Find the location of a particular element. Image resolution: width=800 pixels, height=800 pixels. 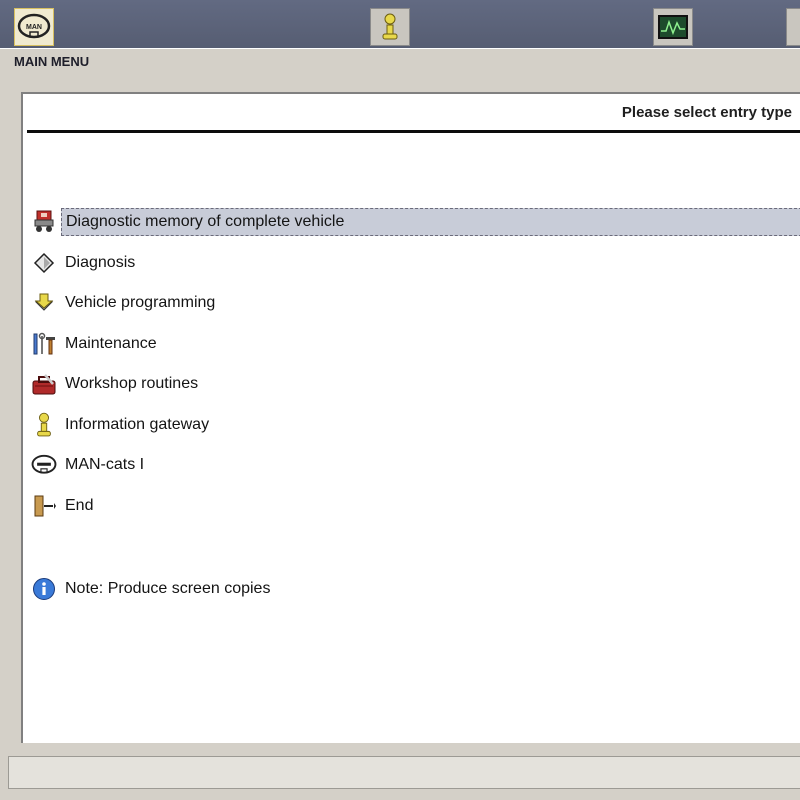

man-logo-button: MAN is located at coordinates (34, 27).